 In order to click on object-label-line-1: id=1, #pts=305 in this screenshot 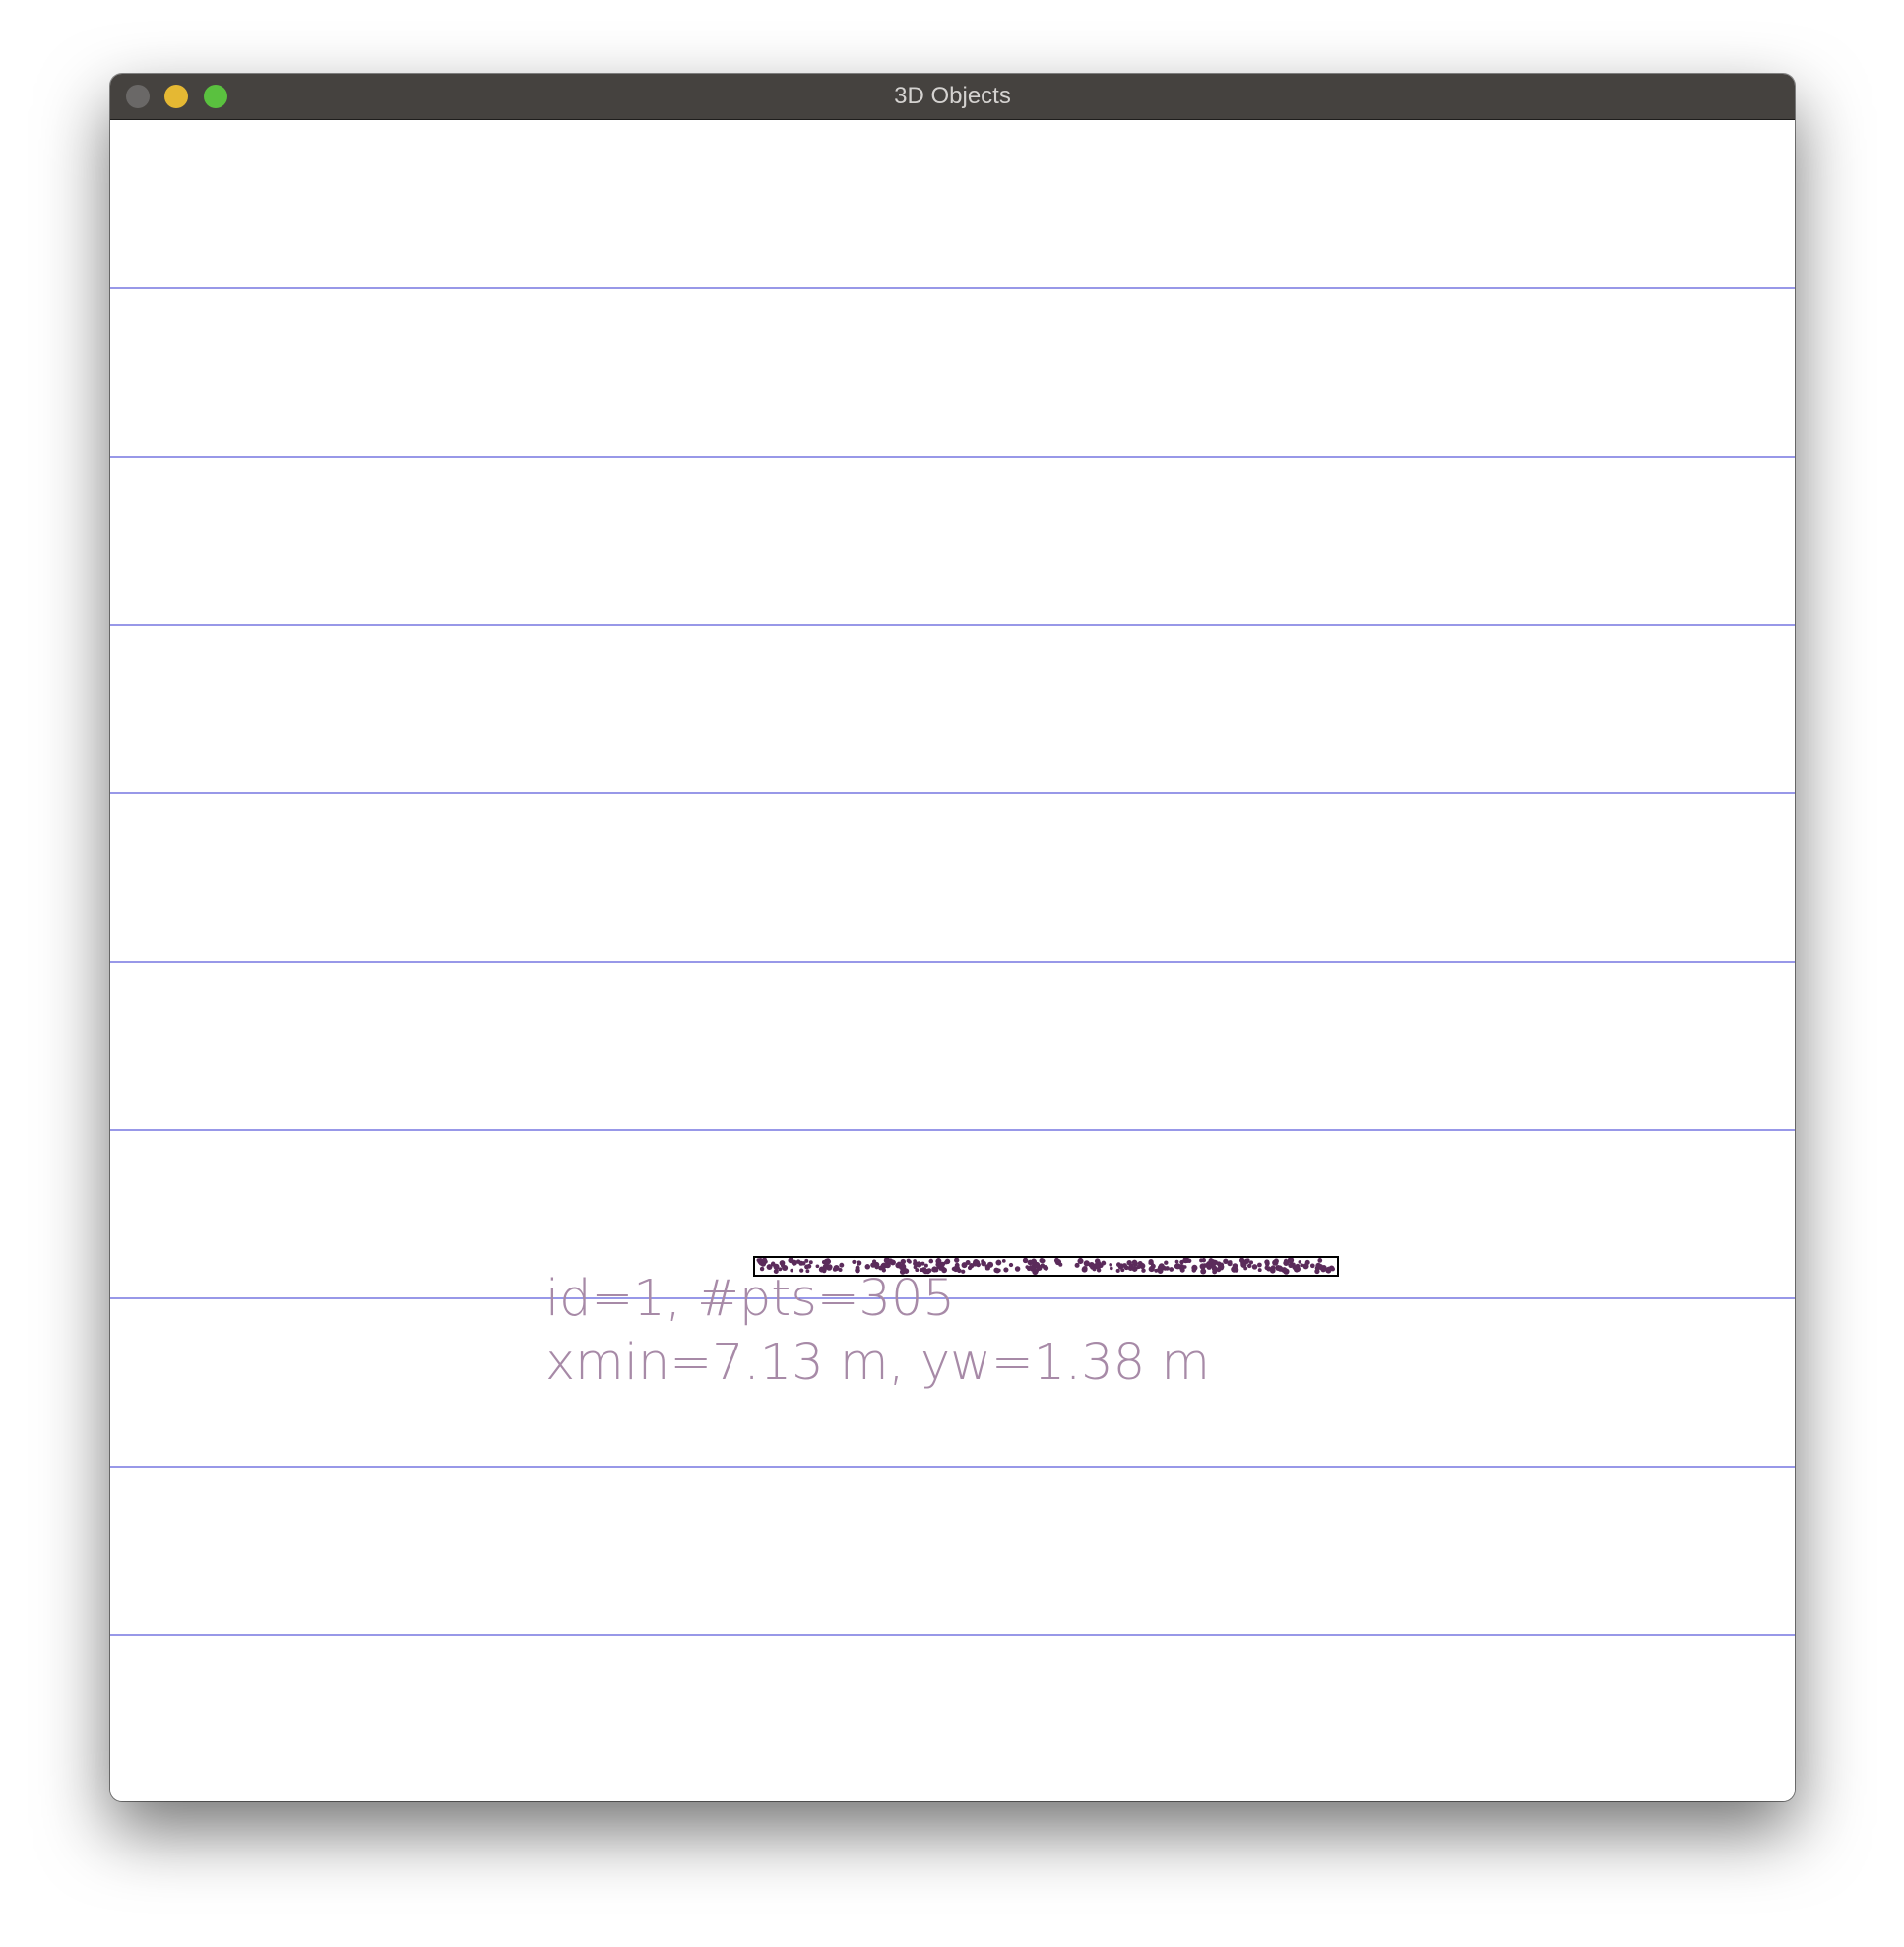, I will do `click(750, 1299)`.